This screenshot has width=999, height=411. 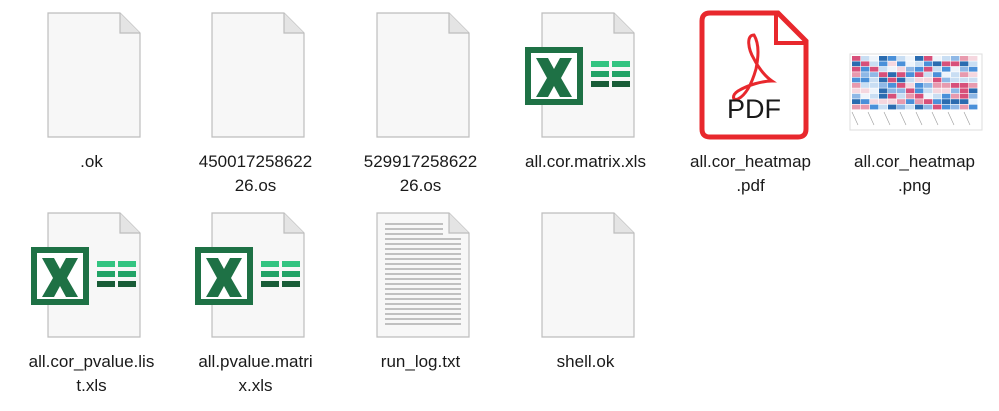 What do you see at coordinates (255, 307) in the screenshot?
I see `file-item-all-pvalue-matrix-xls: all.pvalue.matri x.xls` at bounding box center [255, 307].